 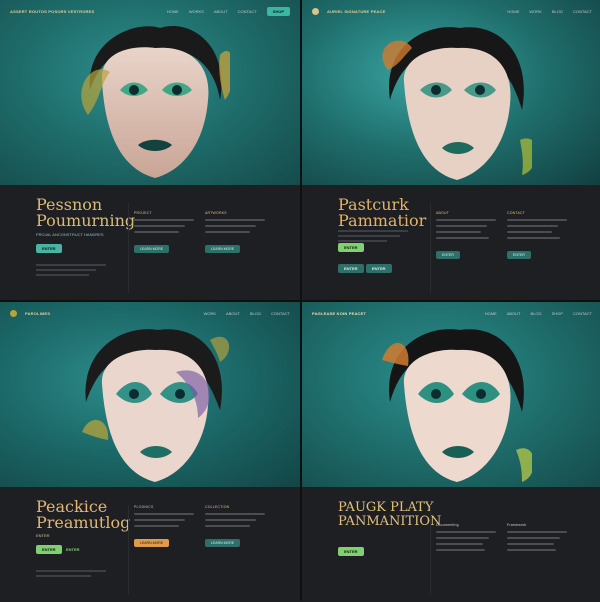 I want to click on column-heading: ARTWORKS, so click(x=216, y=213).